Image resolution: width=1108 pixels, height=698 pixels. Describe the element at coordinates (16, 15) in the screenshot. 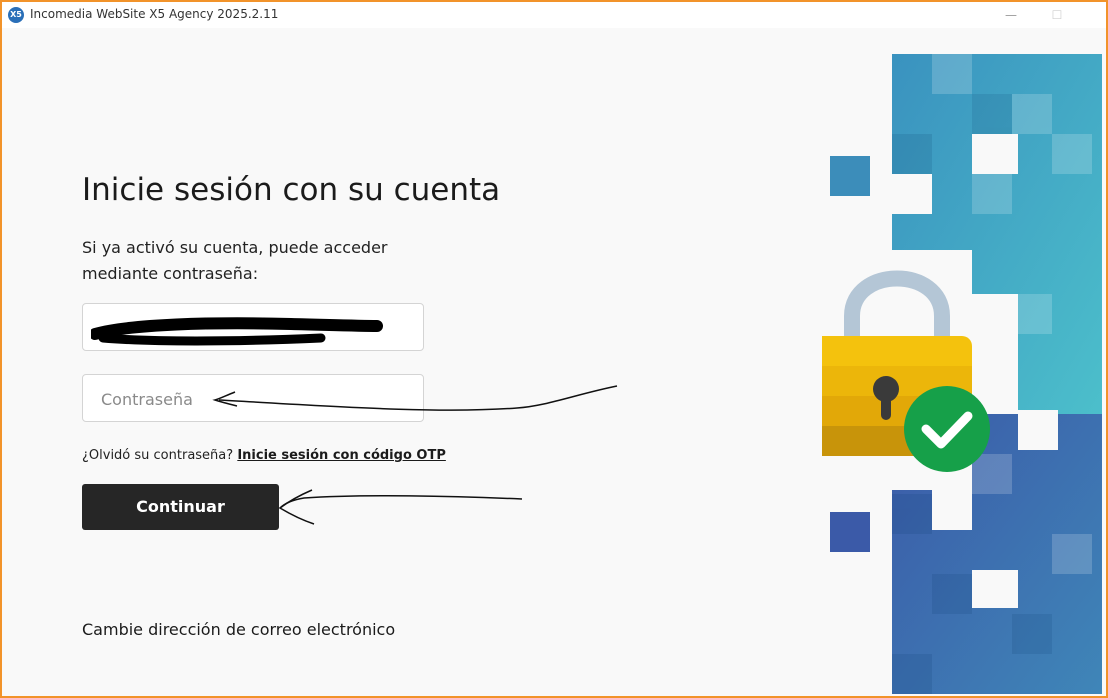

I see `app-icon: X5` at that location.